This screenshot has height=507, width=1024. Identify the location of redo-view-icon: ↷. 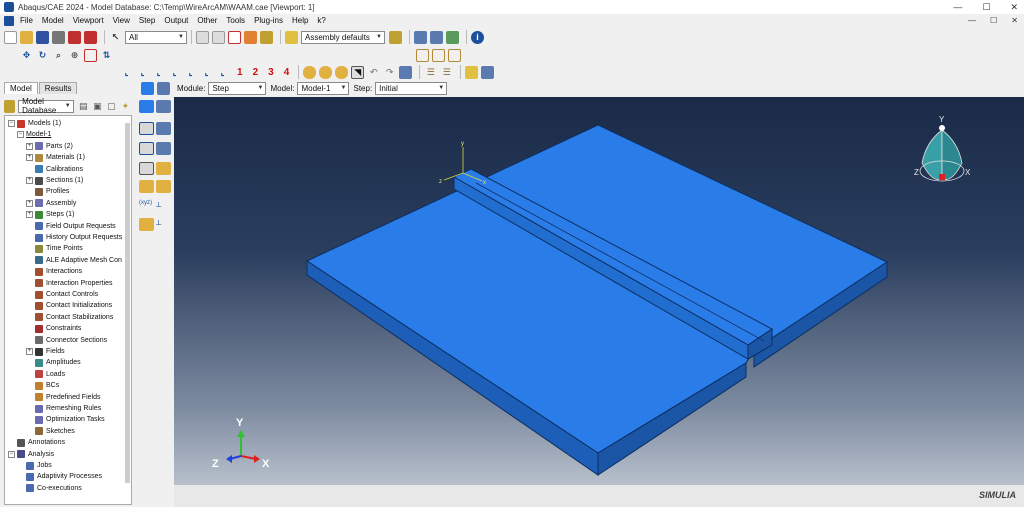
(389, 72).